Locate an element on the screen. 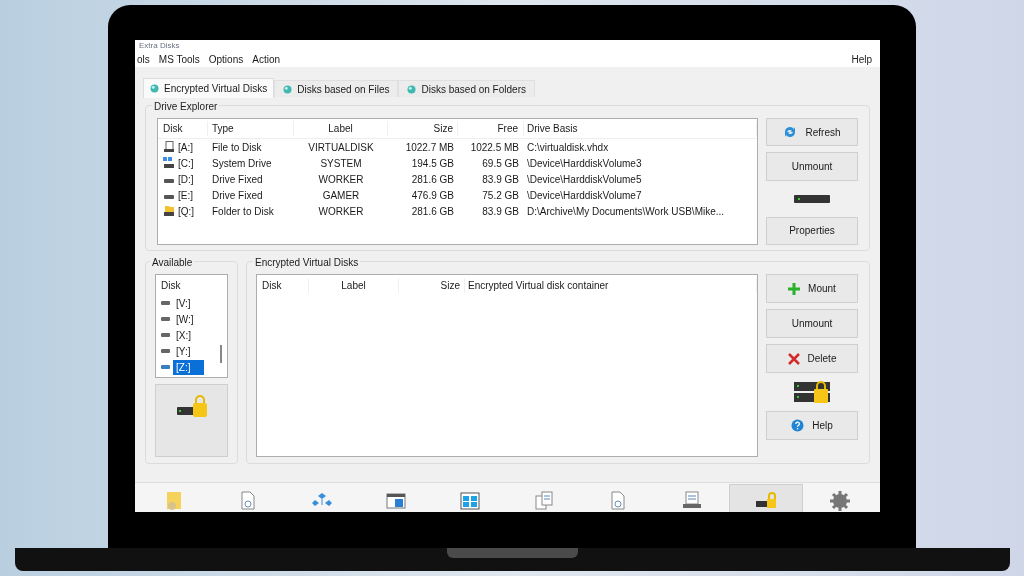 This screenshot has width=1024, height=576. column-header: Free is located at coordinates (491, 128).